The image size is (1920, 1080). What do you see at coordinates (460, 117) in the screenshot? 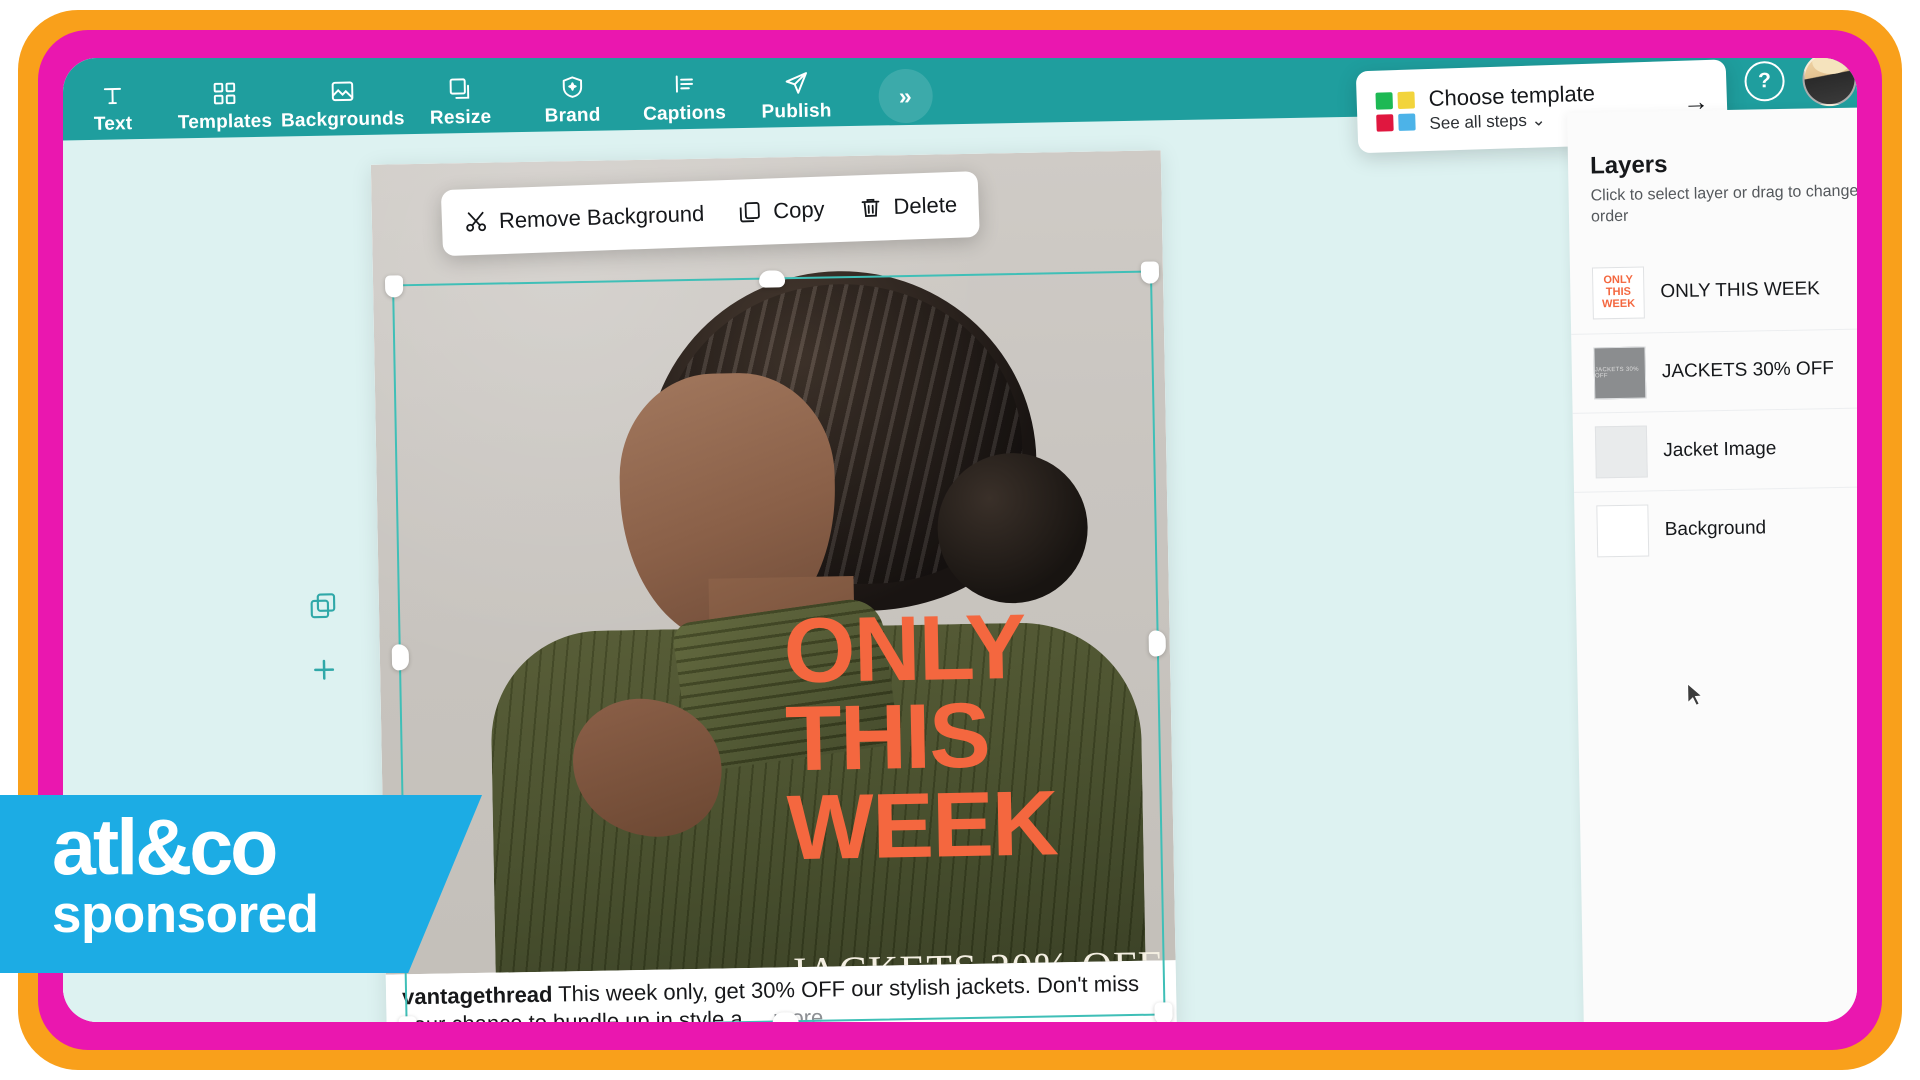
I see `nav-label: Resize` at bounding box center [460, 117].